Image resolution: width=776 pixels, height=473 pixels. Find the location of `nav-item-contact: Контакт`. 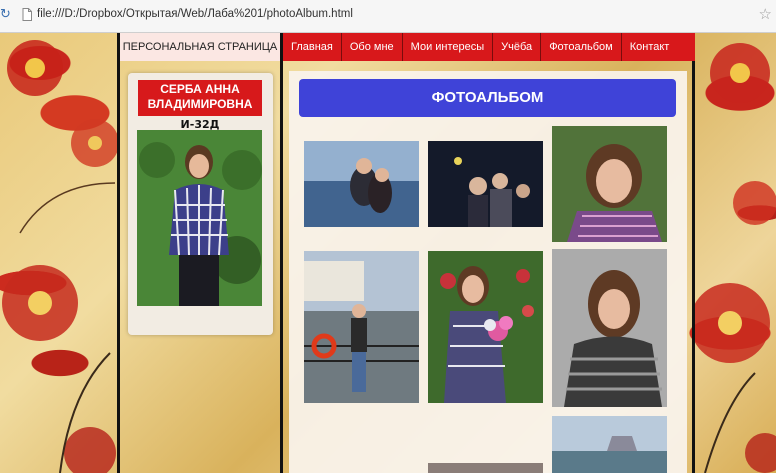

nav-item-contact: Контакт is located at coordinates (649, 47).